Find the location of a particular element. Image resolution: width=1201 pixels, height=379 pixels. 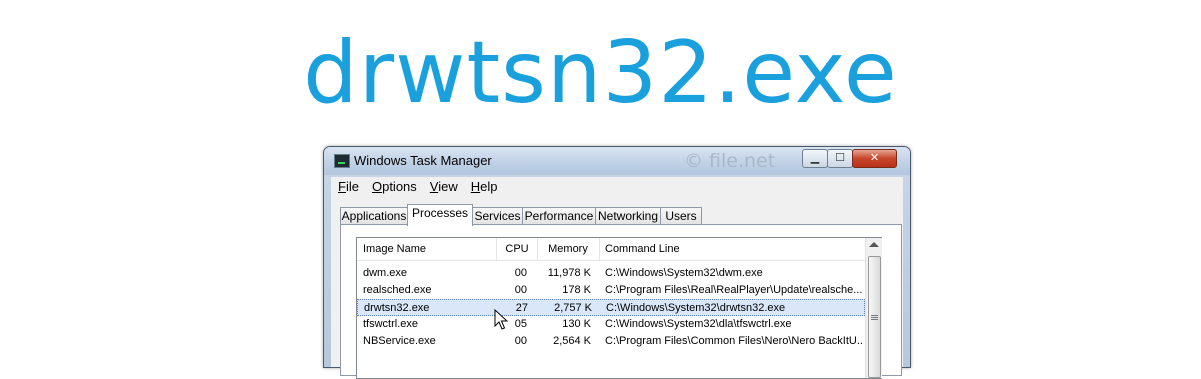

task-manager-icon is located at coordinates (342, 161).